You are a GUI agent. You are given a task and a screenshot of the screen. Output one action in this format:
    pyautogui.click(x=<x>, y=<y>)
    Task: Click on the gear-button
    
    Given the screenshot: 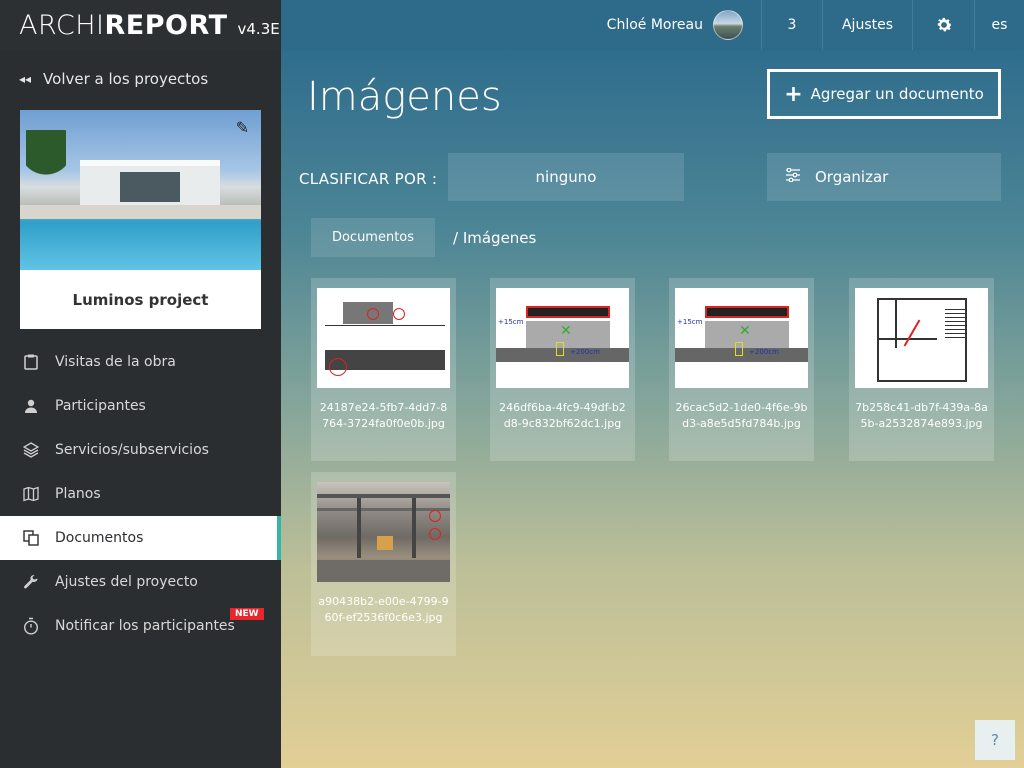 What is the action you would take?
    pyautogui.click(x=943, y=25)
    